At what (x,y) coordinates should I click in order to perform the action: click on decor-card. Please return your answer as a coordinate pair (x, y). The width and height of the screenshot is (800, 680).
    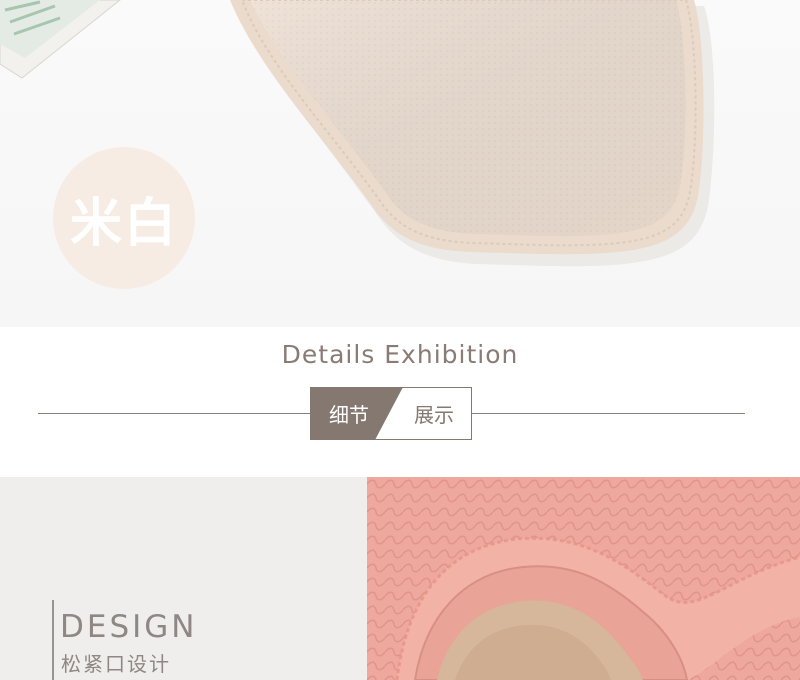
    Looking at the image, I should click on (60, 39).